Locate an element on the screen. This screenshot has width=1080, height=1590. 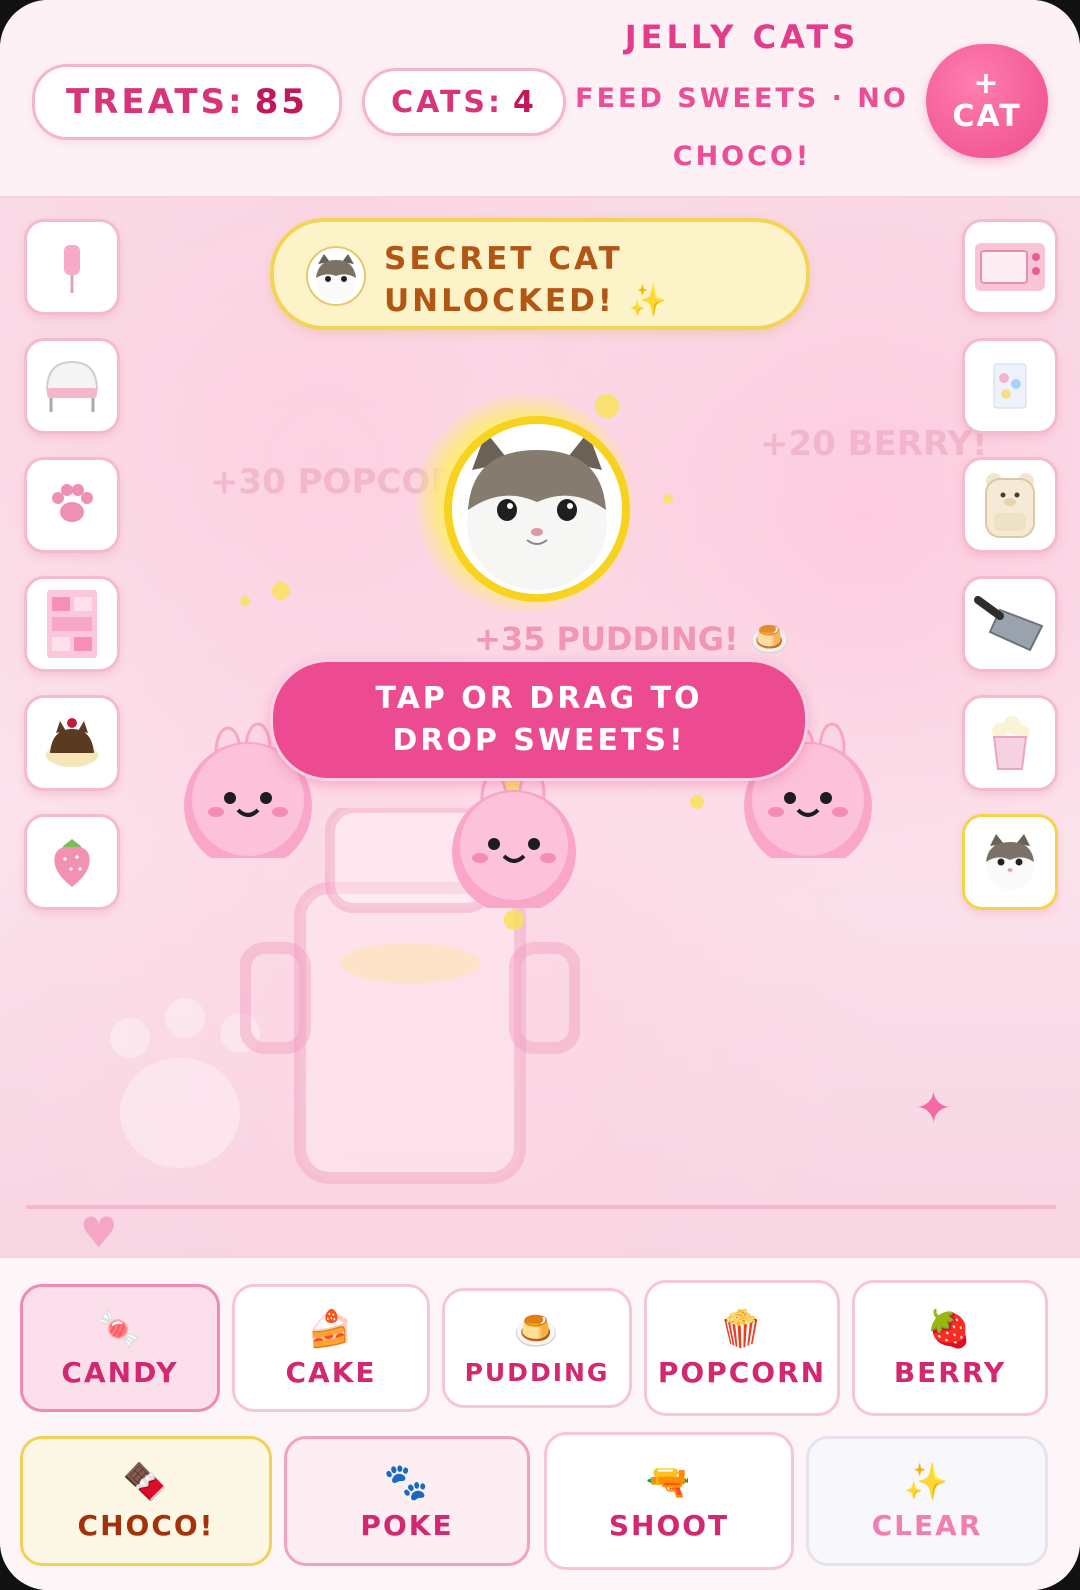
right-slot-pink-oven is located at coordinates (1010, 267).